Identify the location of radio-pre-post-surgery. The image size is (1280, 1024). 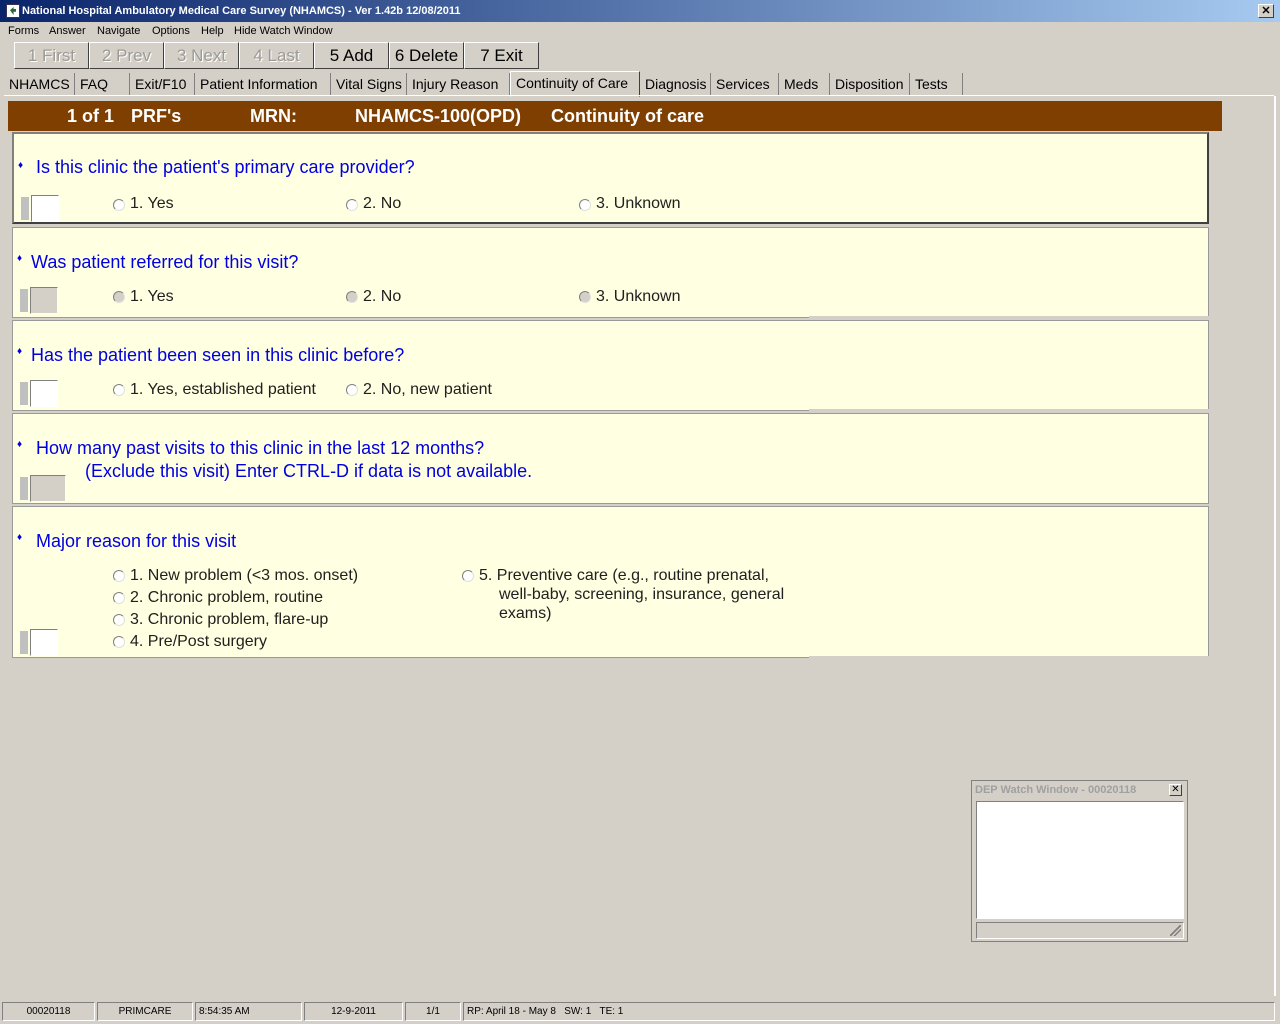
(119, 642).